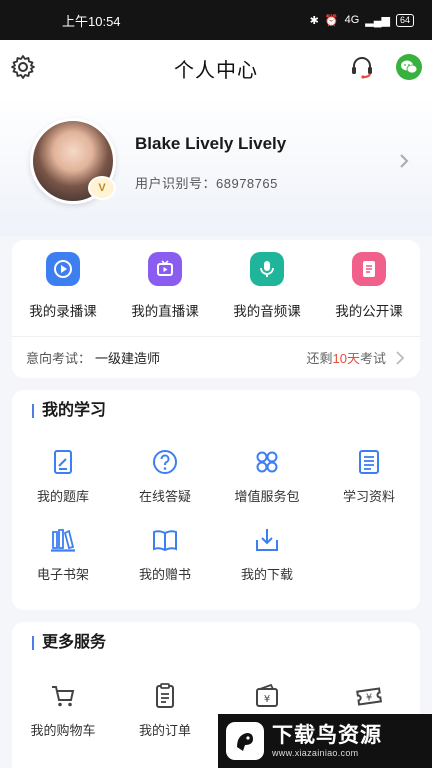 This screenshot has height=768, width=432. I want to click on target-exam-label: 意向考试：, so click(59, 358).